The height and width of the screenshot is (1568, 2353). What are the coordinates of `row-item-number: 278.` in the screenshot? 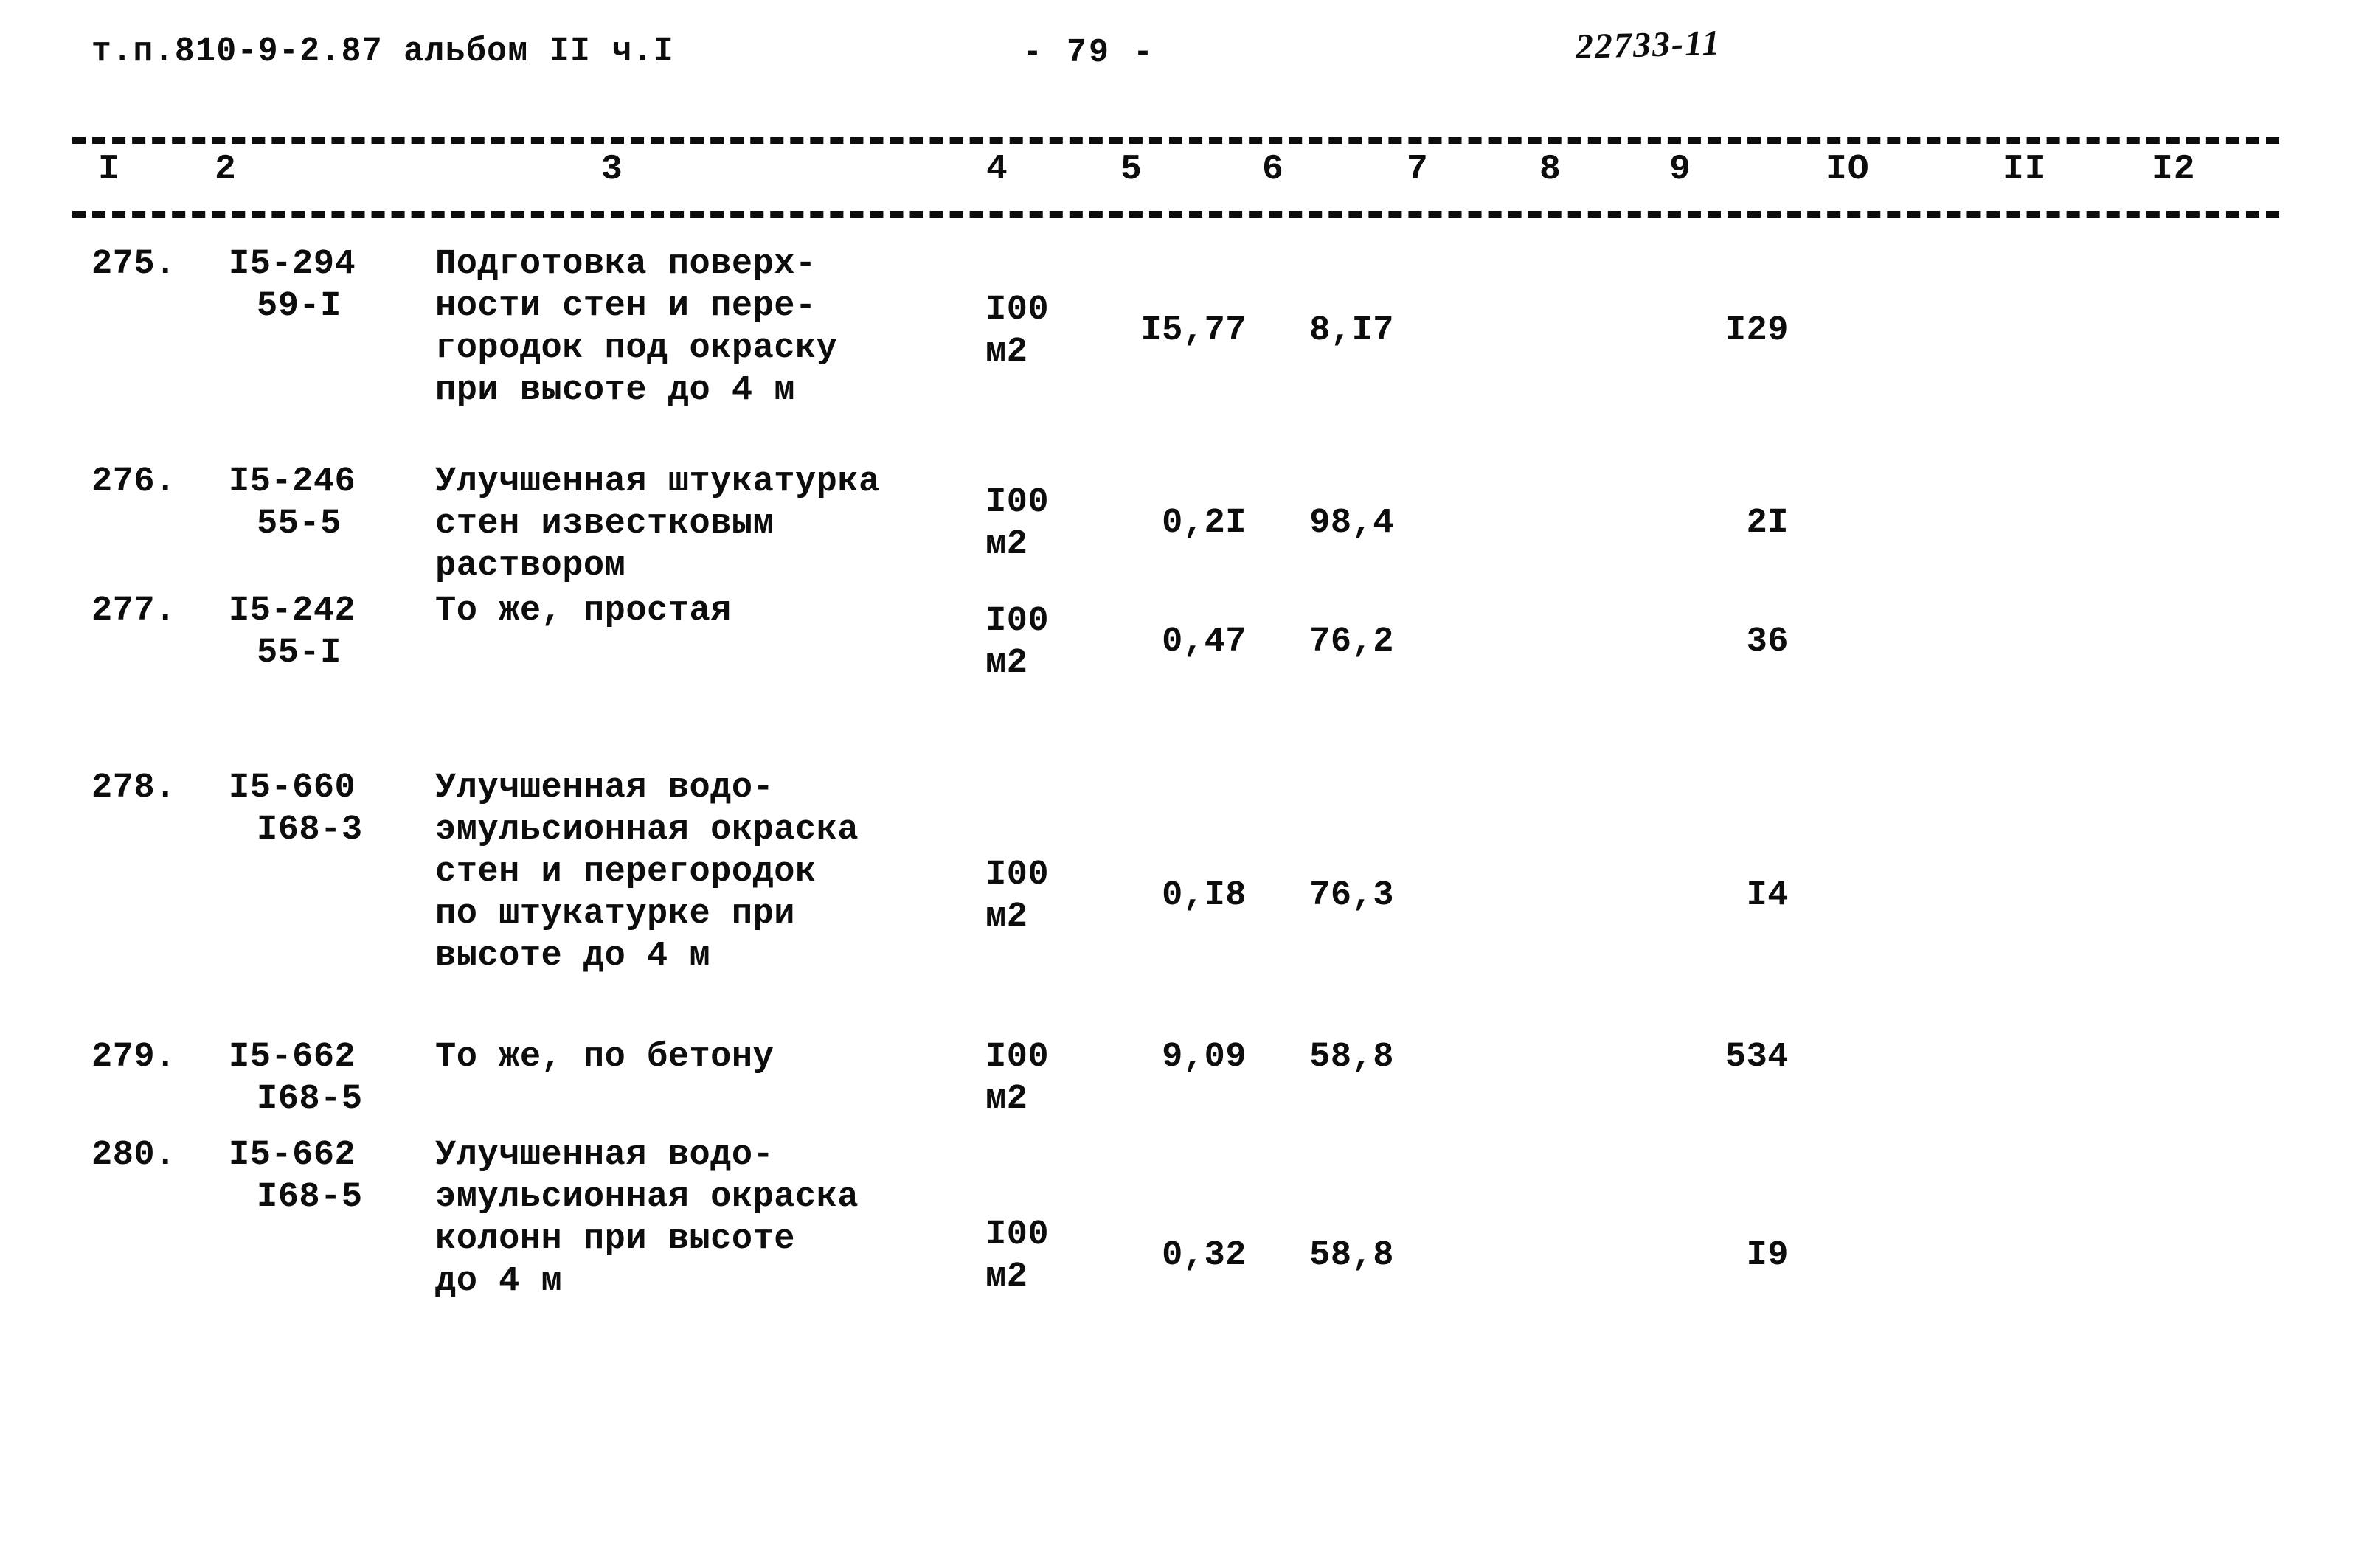 It's located at (133, 788).